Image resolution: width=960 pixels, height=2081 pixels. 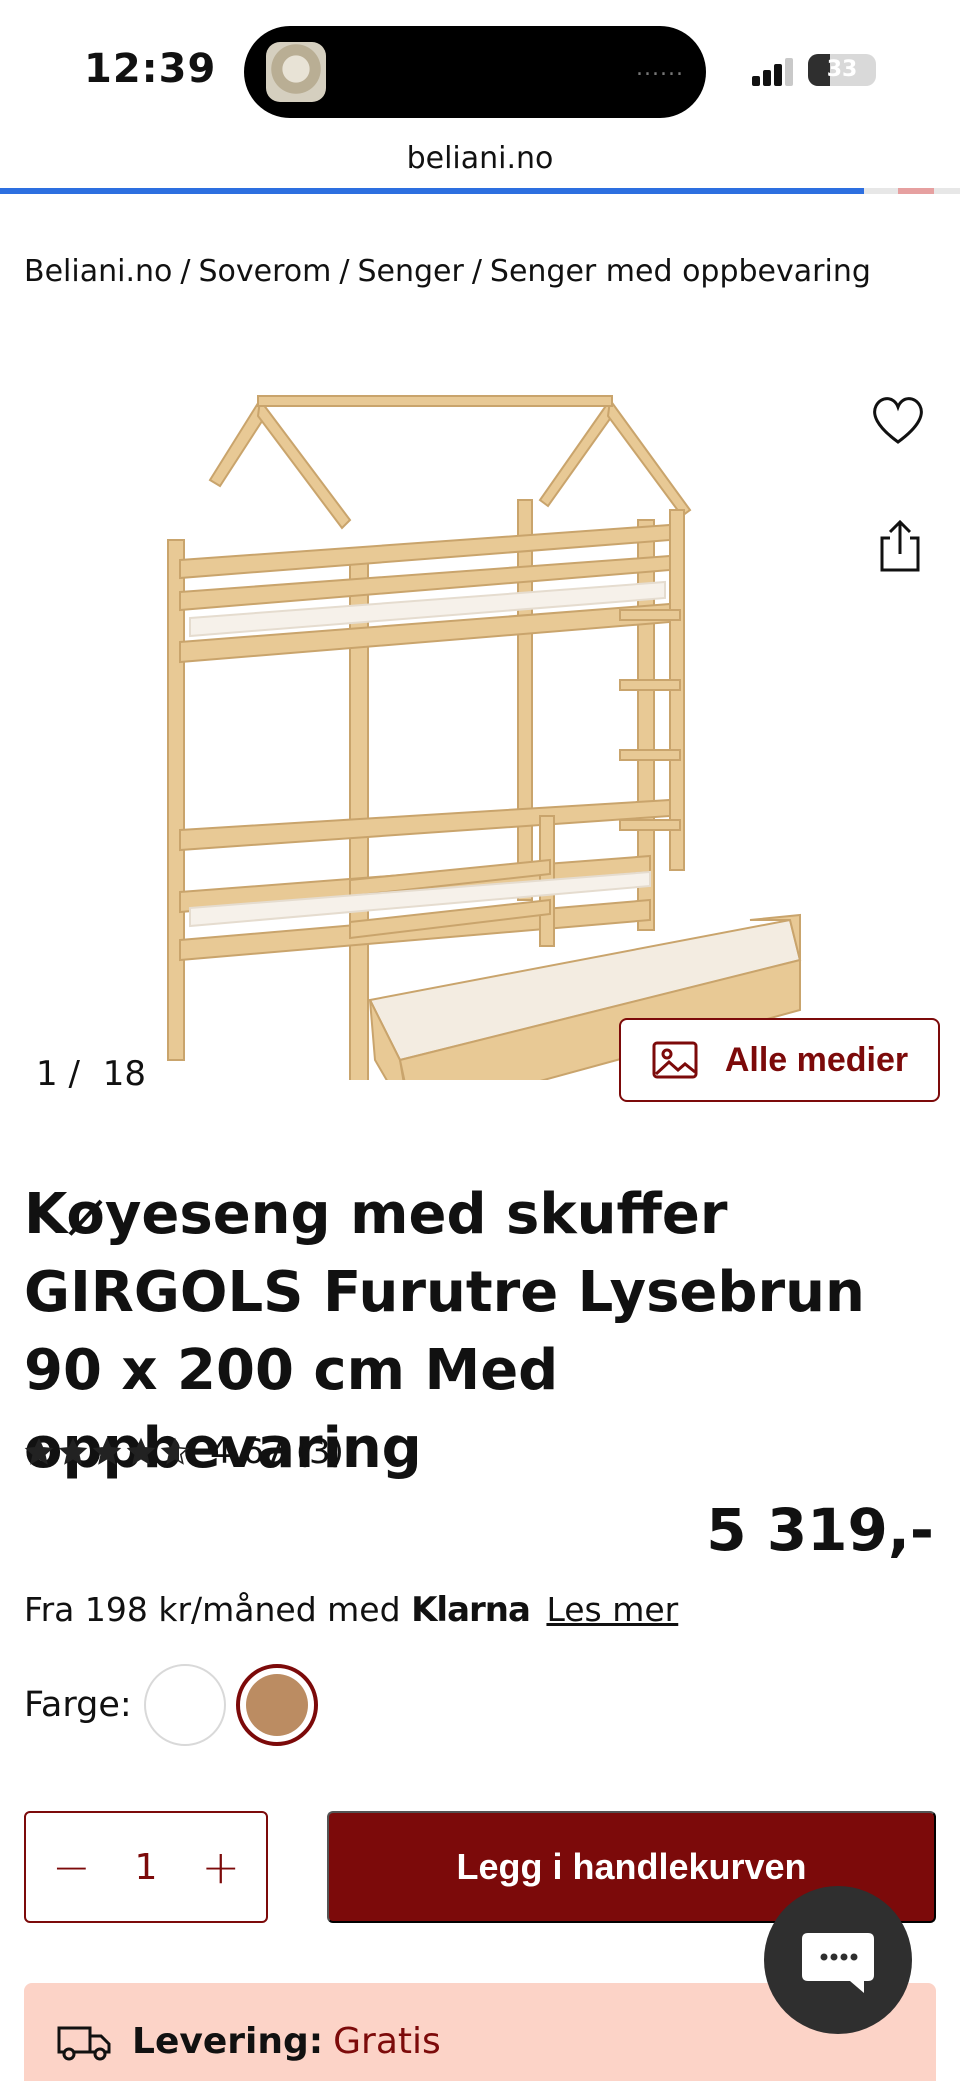 What do you see at coordinates (612, 1609) in the screenshot?
I see `klarna-read-more-link: Les mer` at bounding box center [612, 1609].